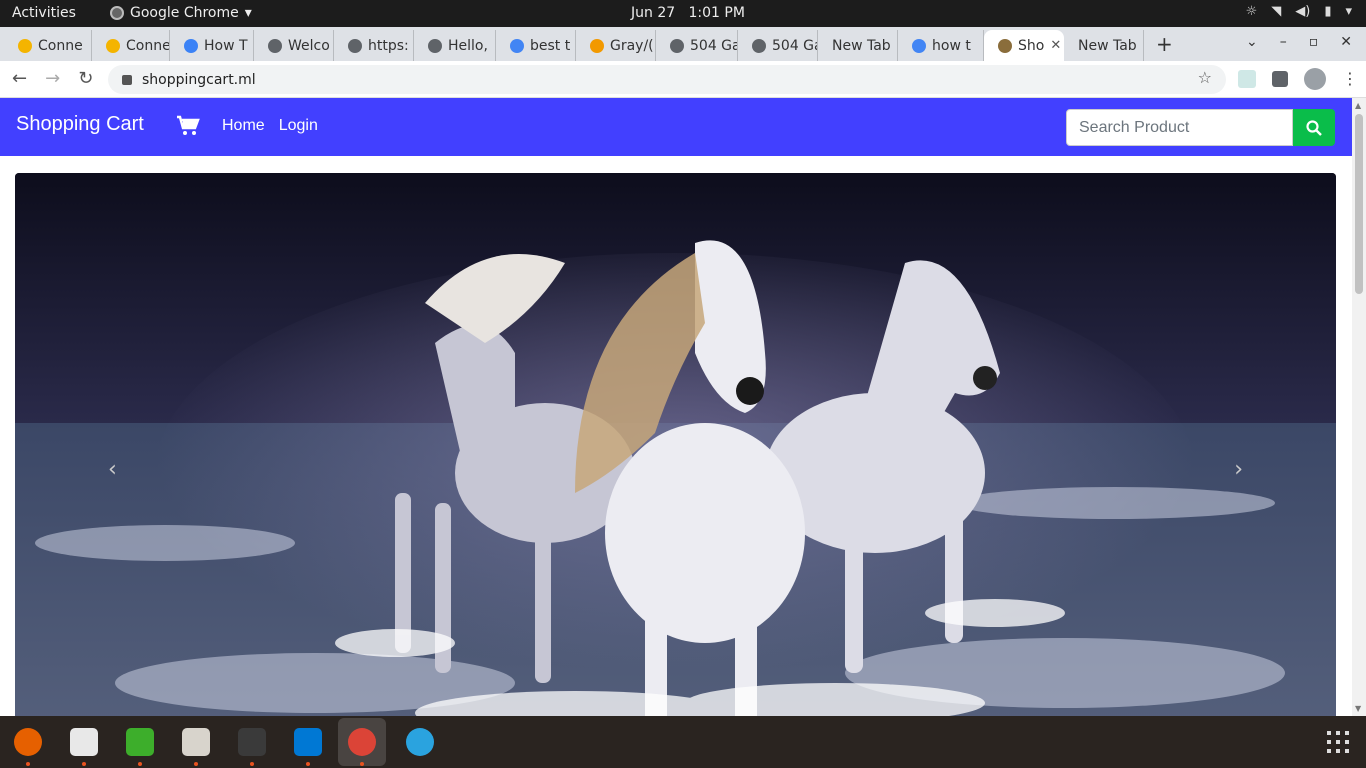 This screenshot has height=768, width=1366. What do you see at coordinates (388, 45) in the screenshot?
I see `tab-label: https:` at bounding box center [388, 45].